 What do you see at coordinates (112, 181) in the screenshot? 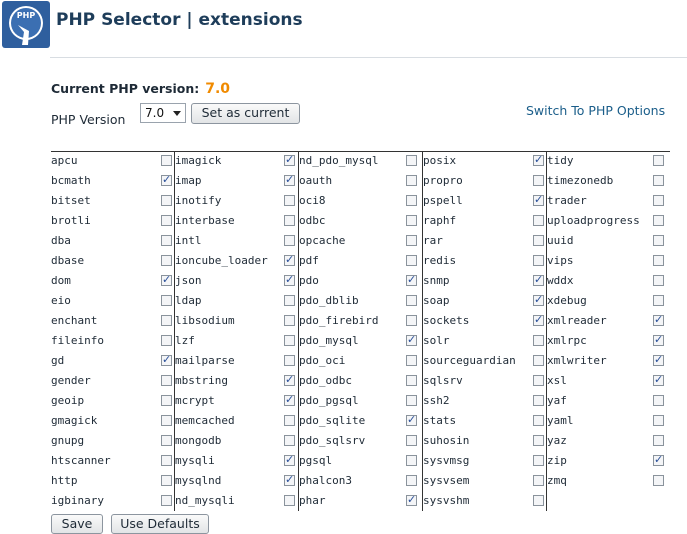
I see `extension-row: bcmath` at bounding box center [112, 181].